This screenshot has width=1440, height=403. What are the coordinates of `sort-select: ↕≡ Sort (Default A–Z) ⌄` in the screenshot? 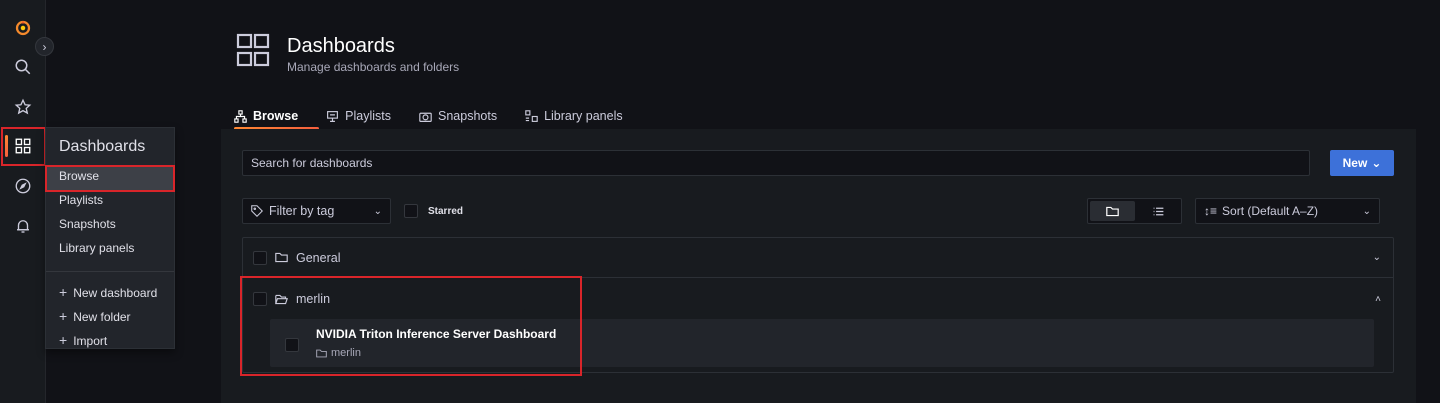 It's located at (1287, 211).